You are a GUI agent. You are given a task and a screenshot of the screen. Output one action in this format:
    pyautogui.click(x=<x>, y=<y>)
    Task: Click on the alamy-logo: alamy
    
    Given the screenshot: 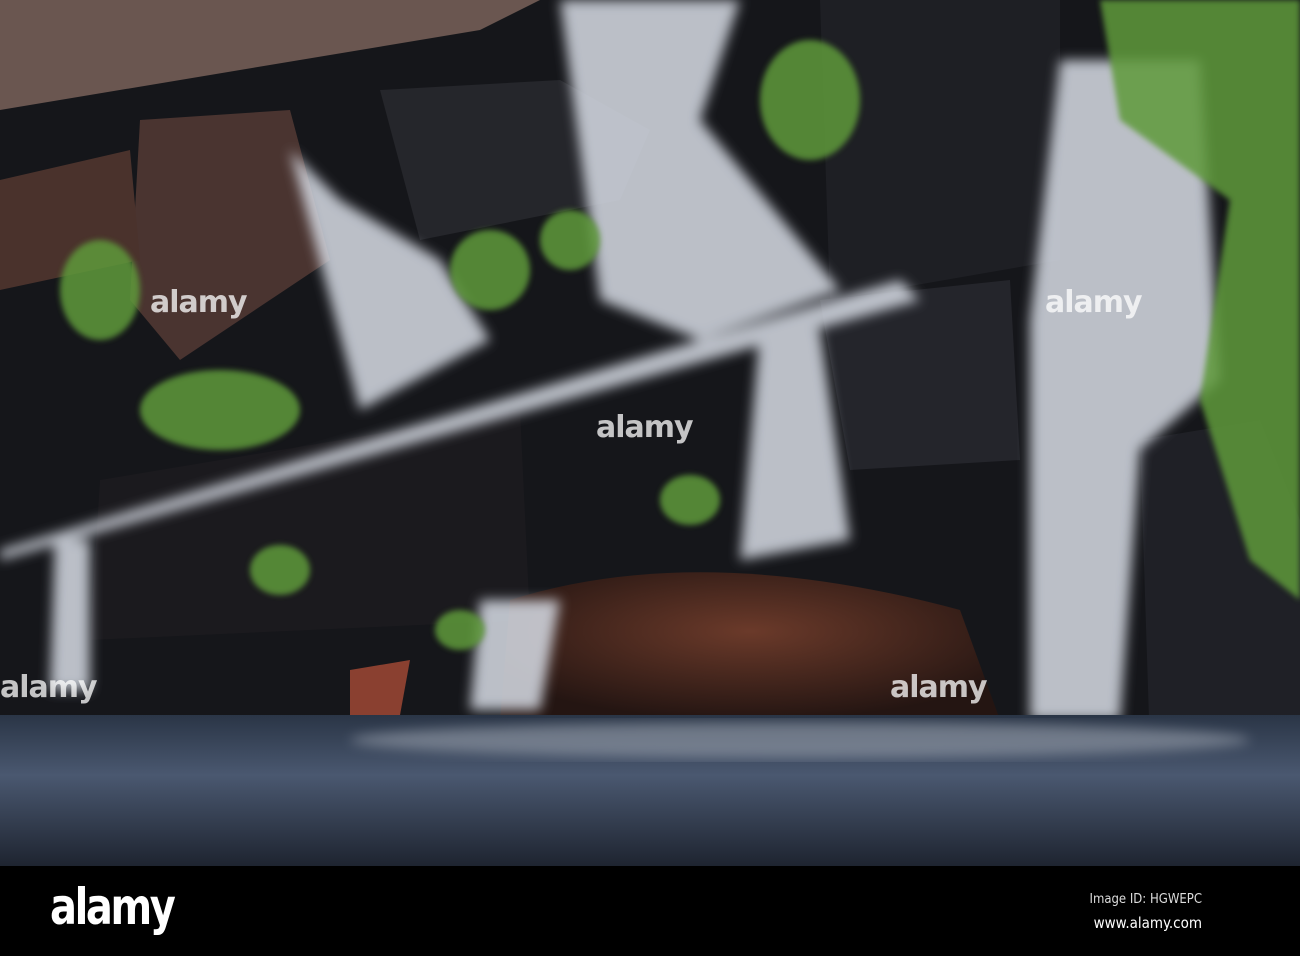 What is the action you would take?
    pyautogui.click(x=113, y=907)
    